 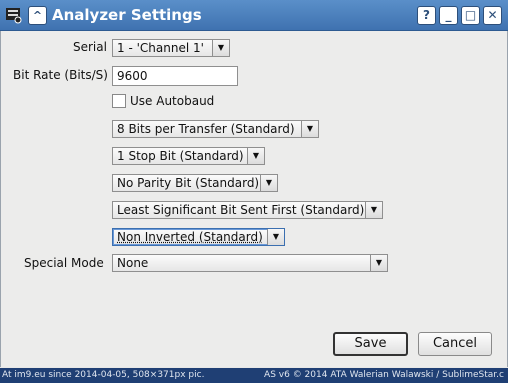 I want to click on bitrate-label: Bit Rate (Bits/S), so click(x=60, y=75).